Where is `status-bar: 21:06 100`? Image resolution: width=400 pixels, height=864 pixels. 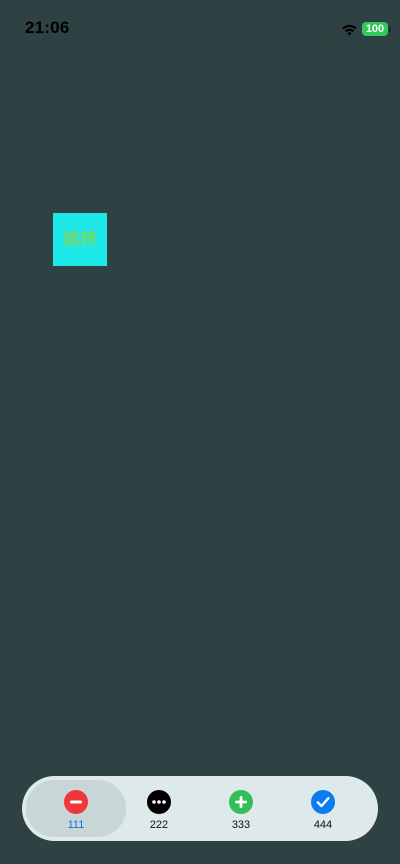
status-bar: 21:06 100 is located at coordinates (200, 28).